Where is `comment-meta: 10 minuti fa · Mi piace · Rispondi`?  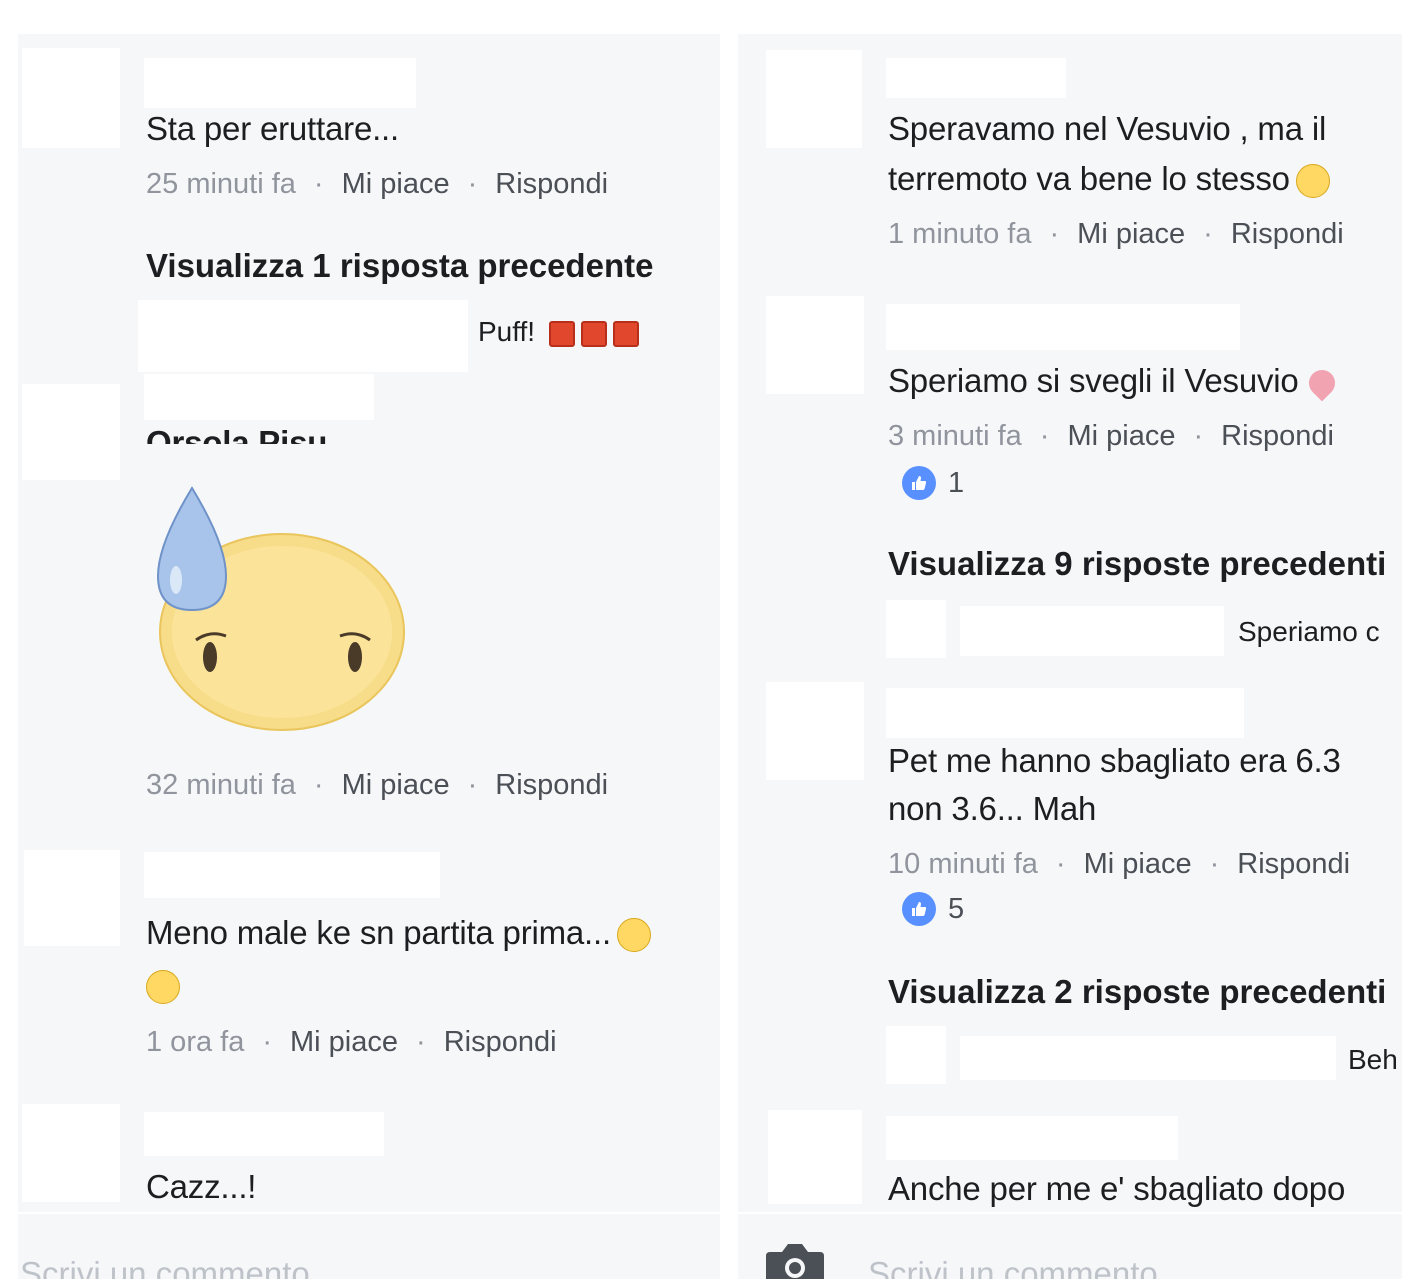 comment-meta: 10 minuti fa · Mi piace · Rispondi is located at coordinates (1119, 864).